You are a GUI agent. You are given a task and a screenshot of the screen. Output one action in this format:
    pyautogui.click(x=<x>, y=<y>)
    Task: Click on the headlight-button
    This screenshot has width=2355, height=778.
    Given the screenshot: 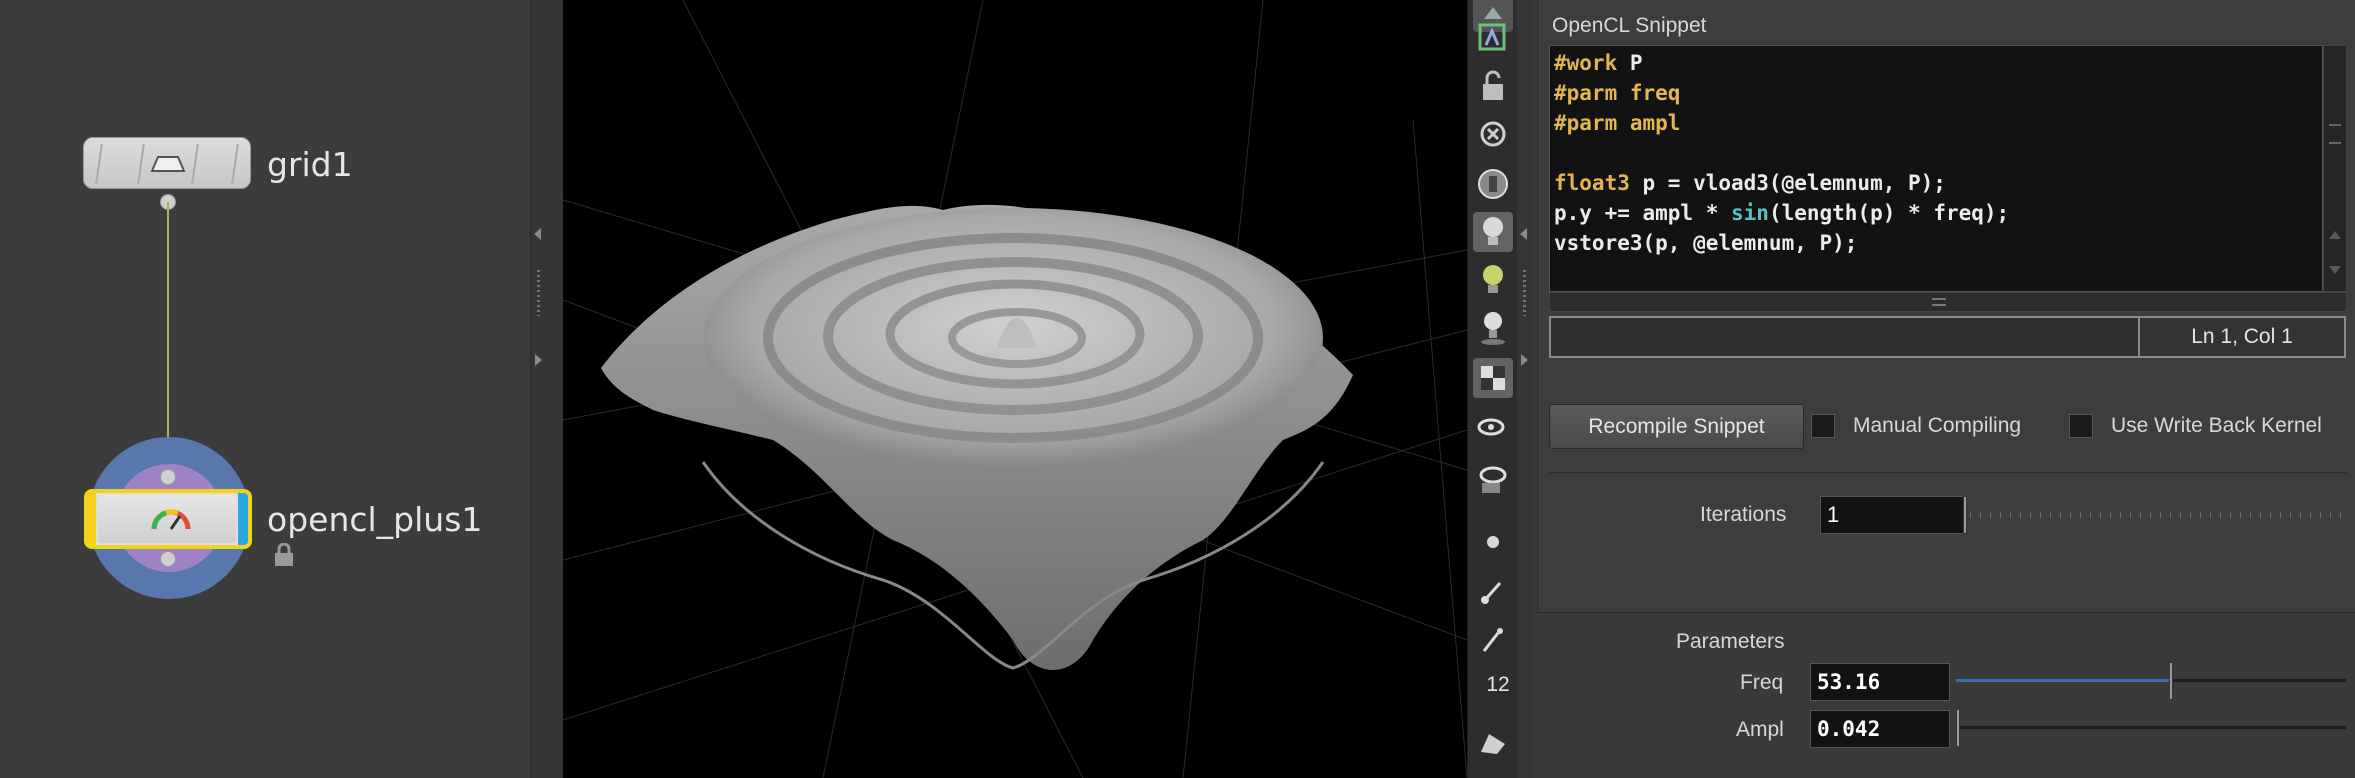 What is the action you would take?
    pyautogui.click(x=1493, y=232)
    